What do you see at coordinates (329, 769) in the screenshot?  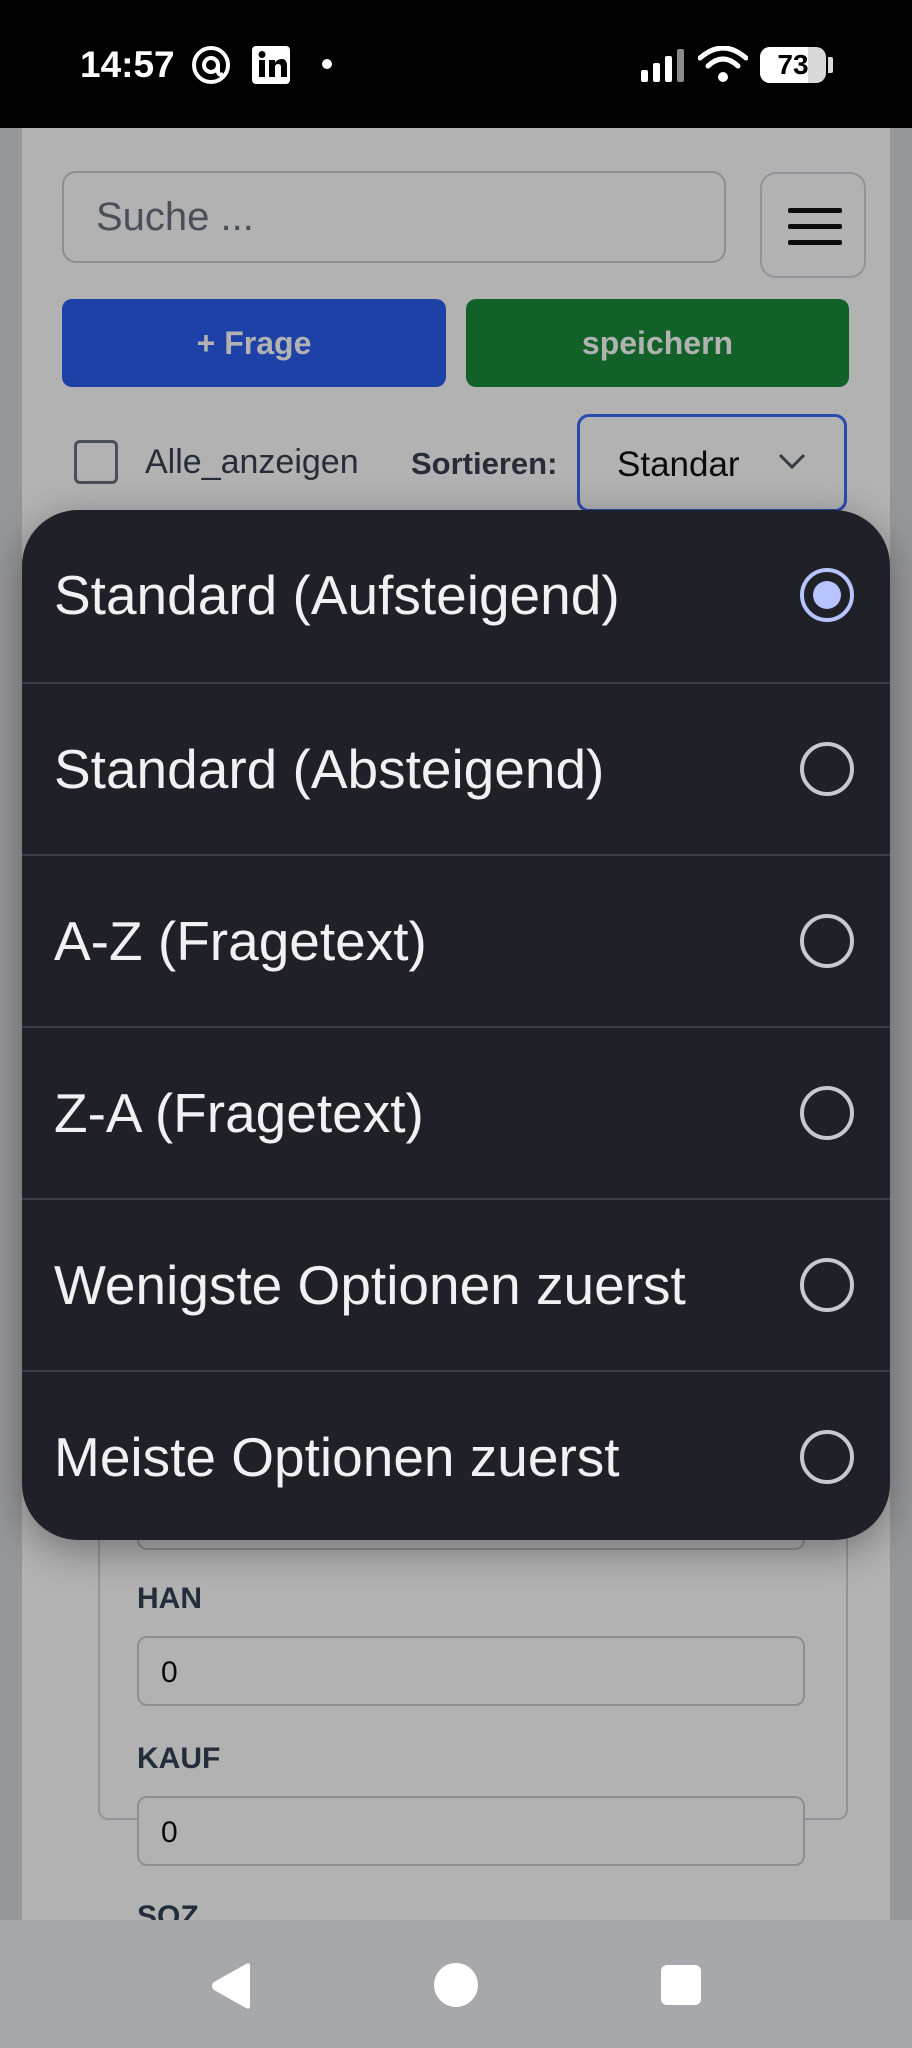 I see `sort-option-label: Standard (Absteigend)` at bounding box center [329, 769].